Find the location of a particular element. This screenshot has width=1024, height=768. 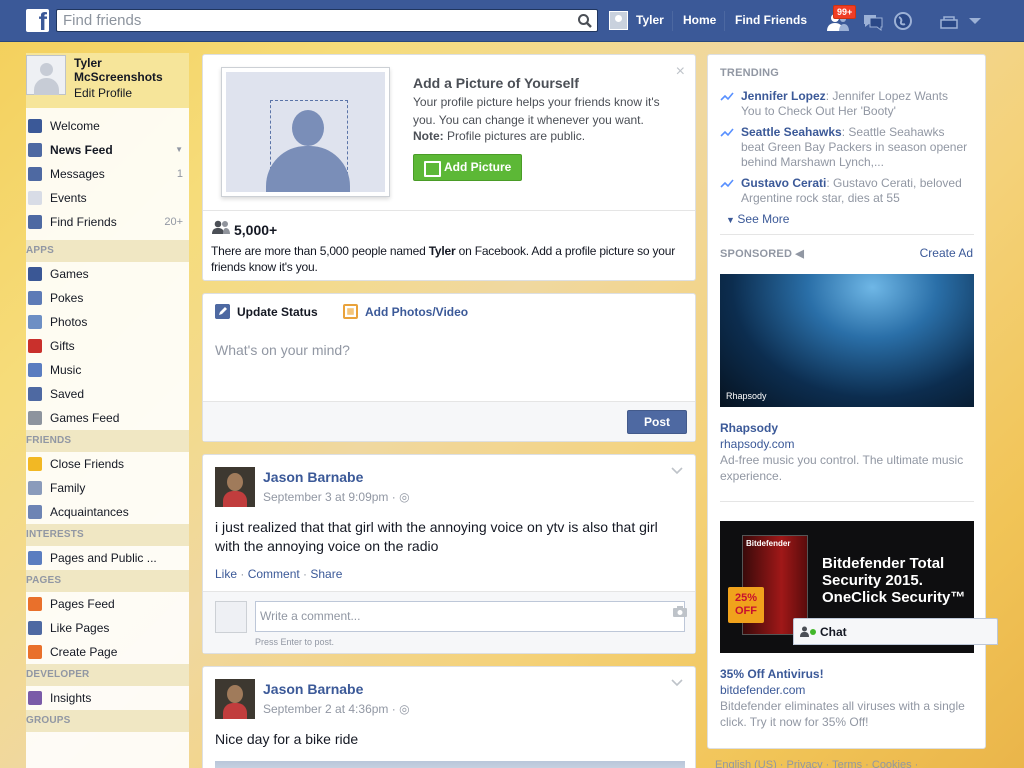

ad-image-rhapsody: Rhapsody is located at coordinates (847, 340).